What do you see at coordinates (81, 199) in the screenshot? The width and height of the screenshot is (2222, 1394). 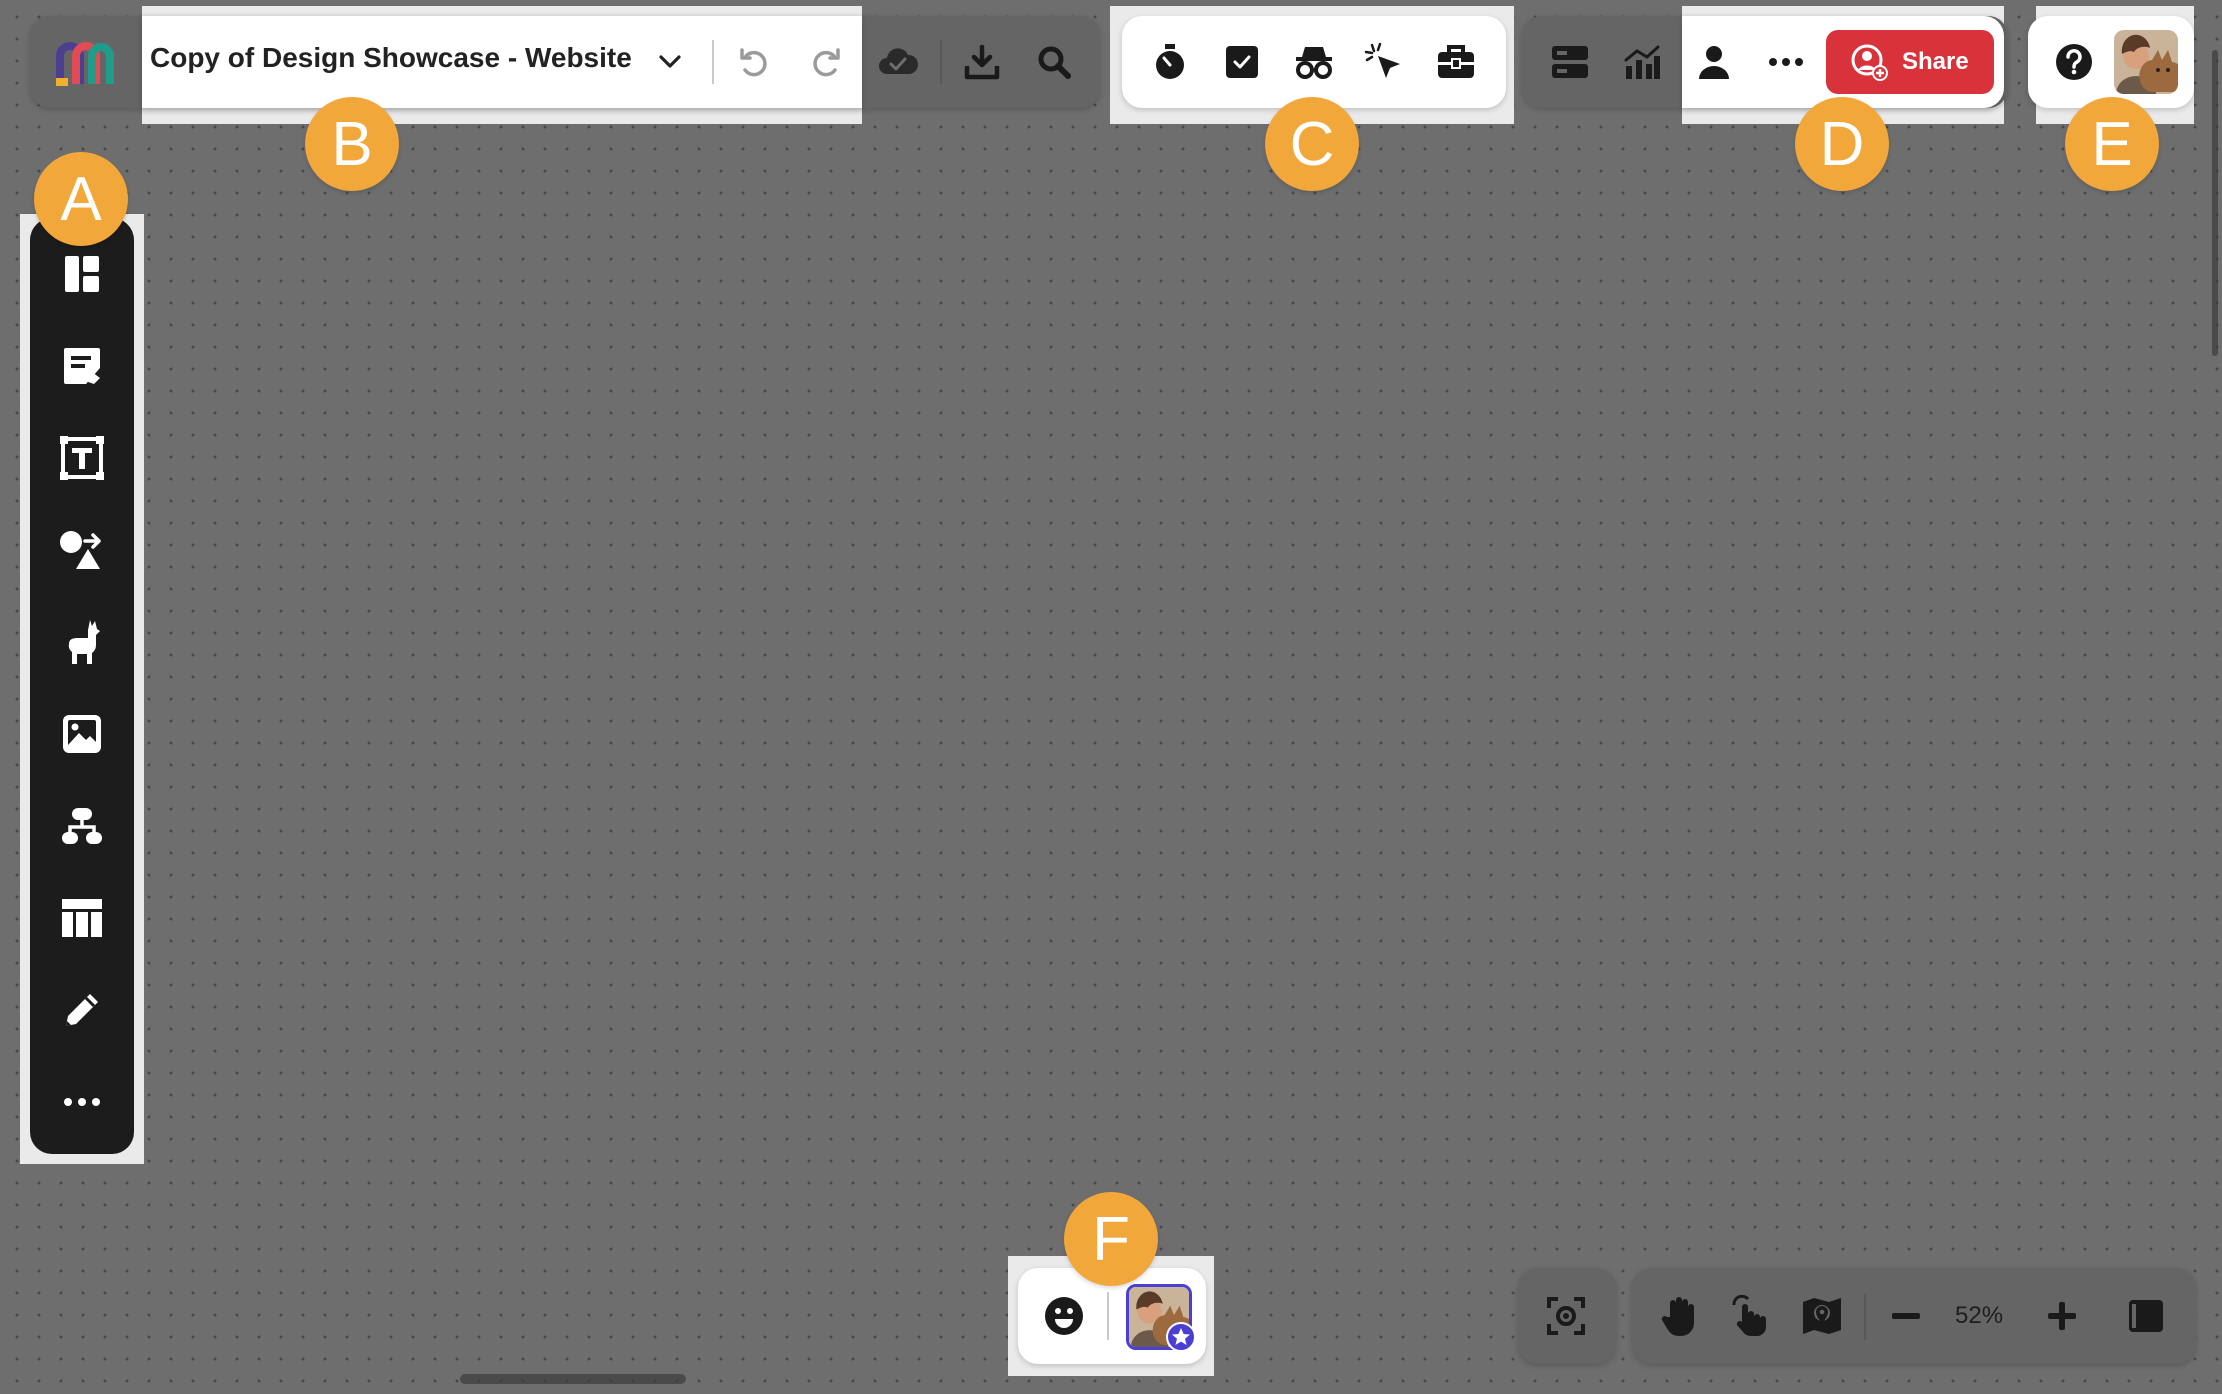 I see `annotation-badge-a: A` at bounding box center [81, 199].